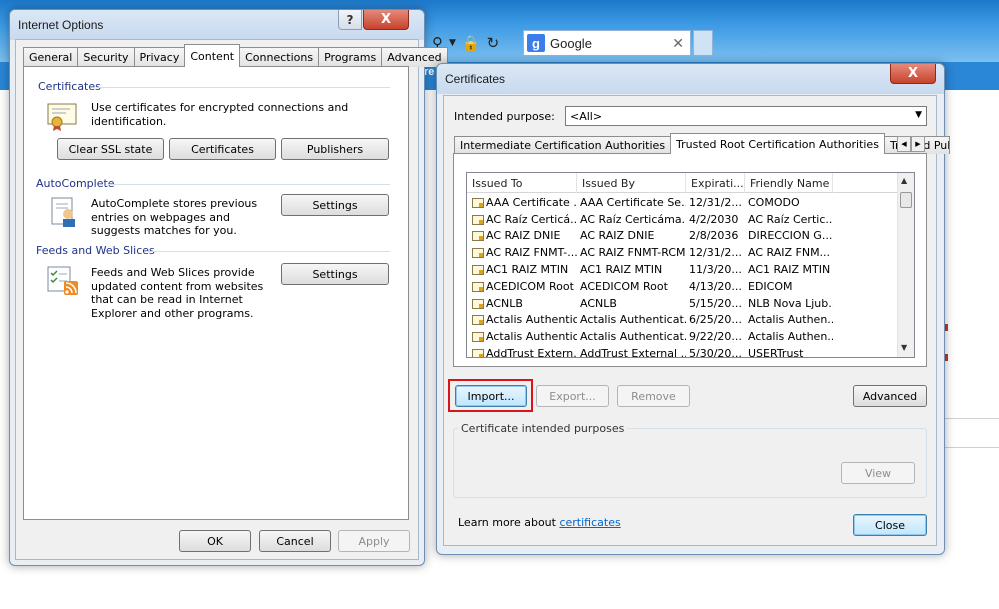 The image size is (999, 609). I want to click on table-cell: EDICOM, so click(789, 286).